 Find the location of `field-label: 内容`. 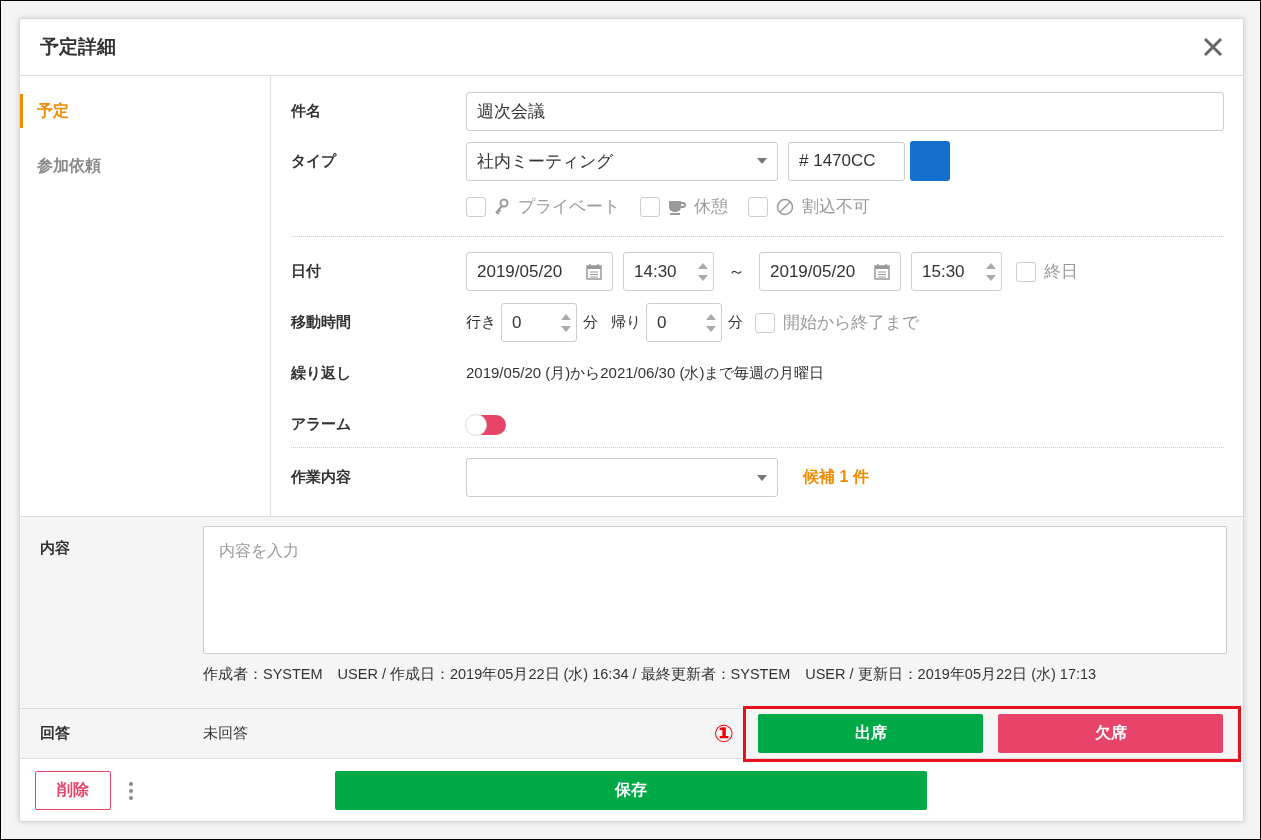

field-label: 内容 is located at coordinates (55, 548).